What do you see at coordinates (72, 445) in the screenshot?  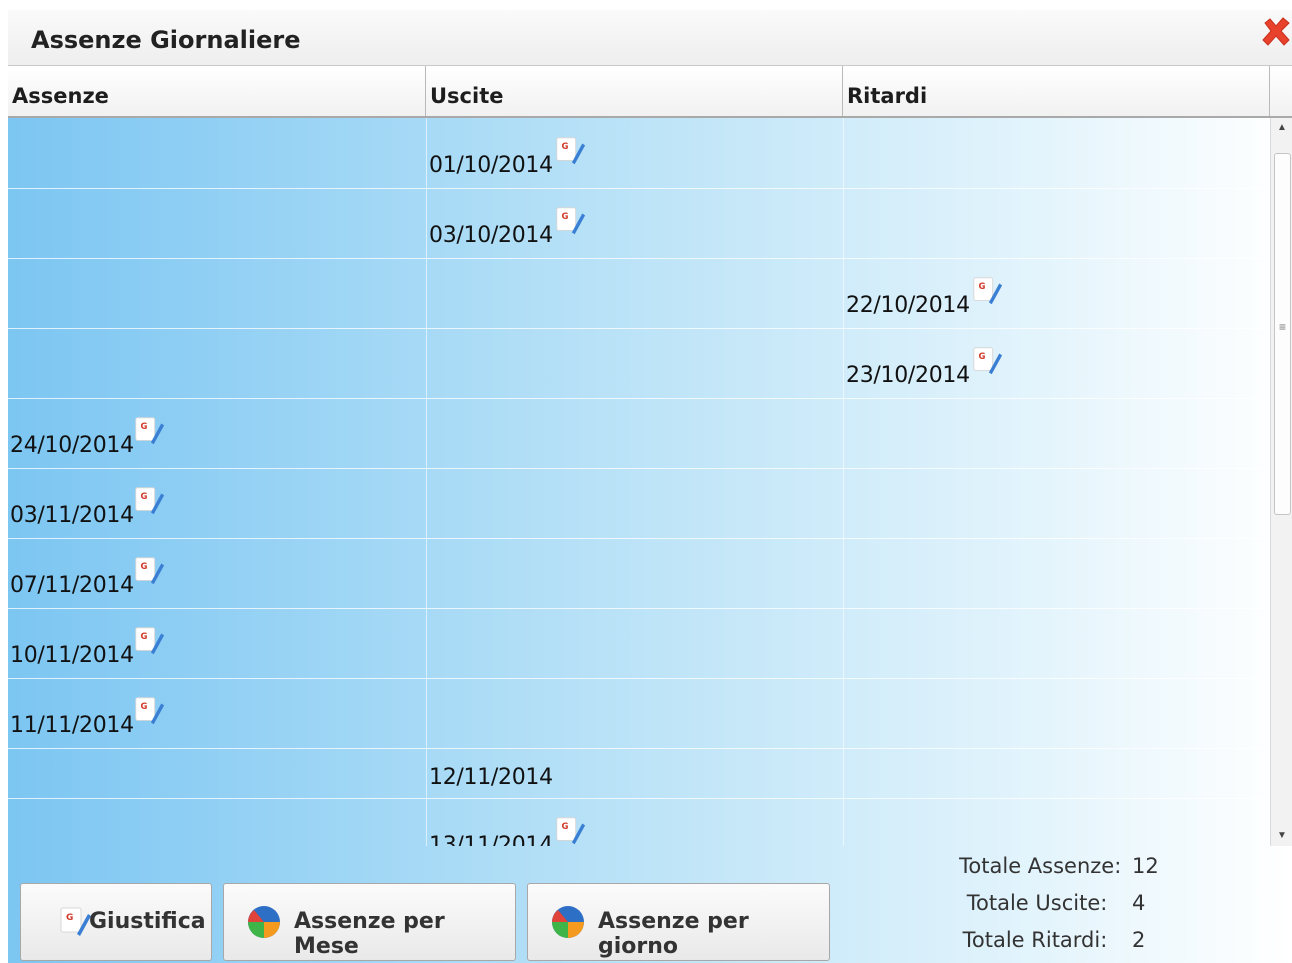 I see `date-value: 24/10/2014` at bounding box center [72, 445].